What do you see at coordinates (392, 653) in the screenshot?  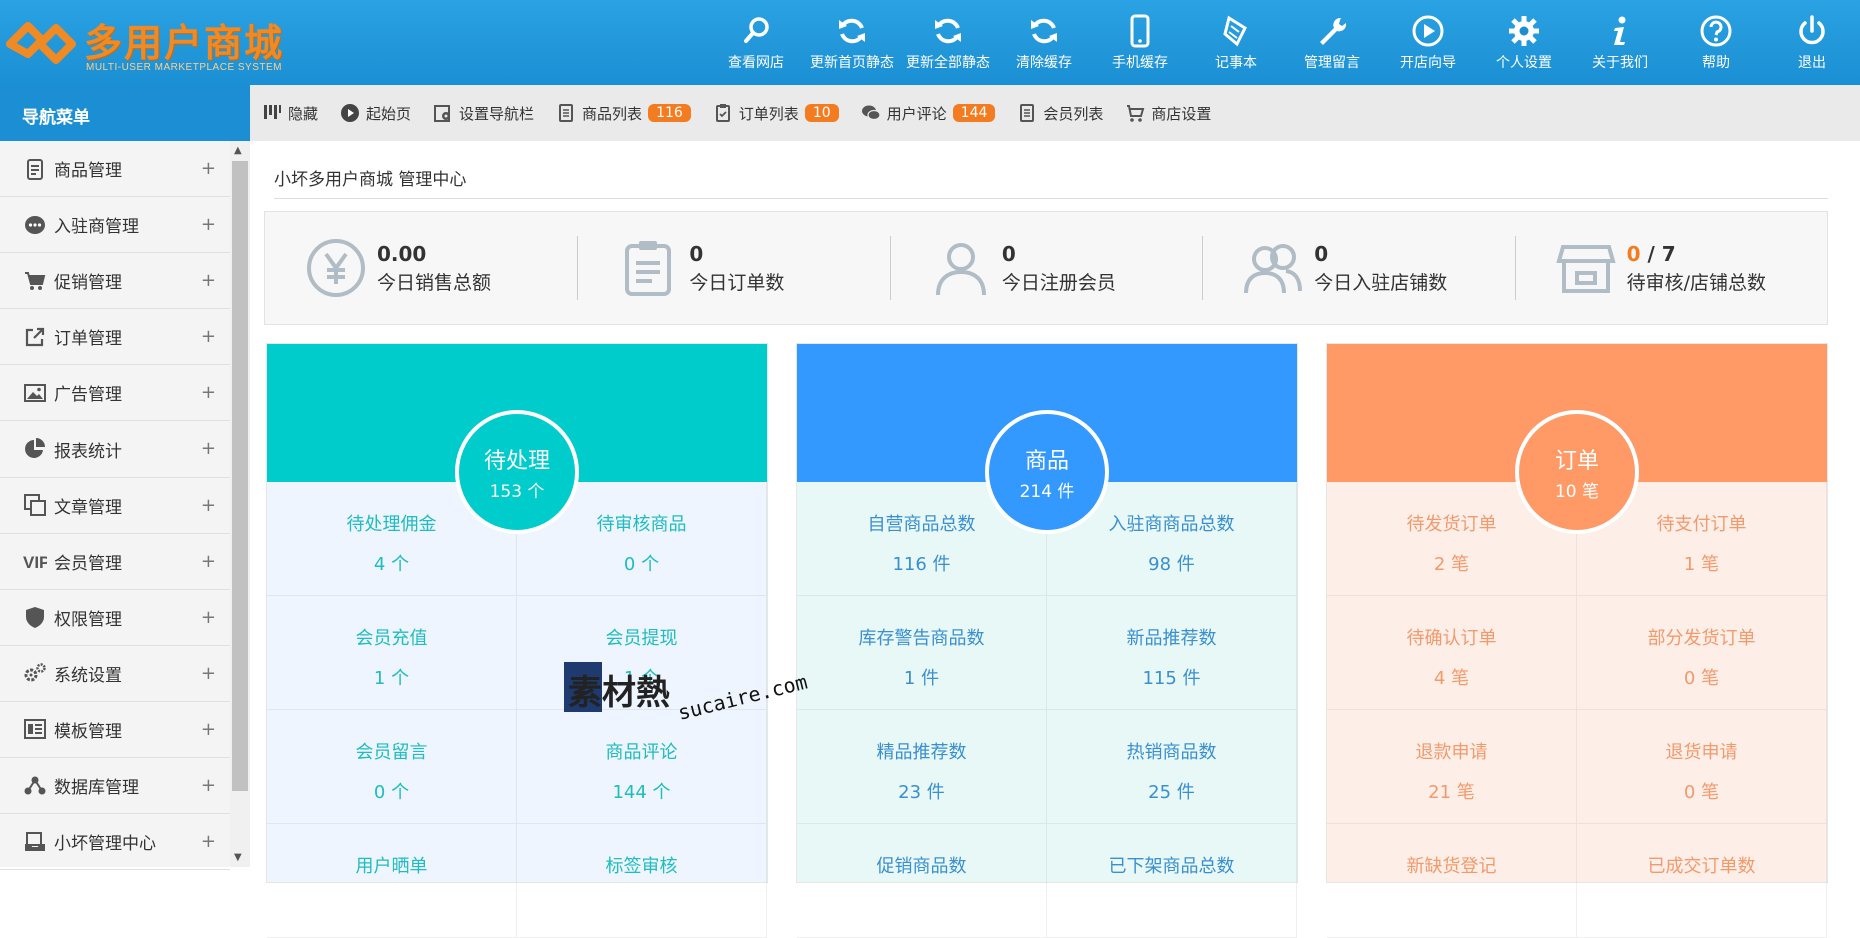 I see `panel-cell: 会员充值 1 个` at bounding box center [392, 653].